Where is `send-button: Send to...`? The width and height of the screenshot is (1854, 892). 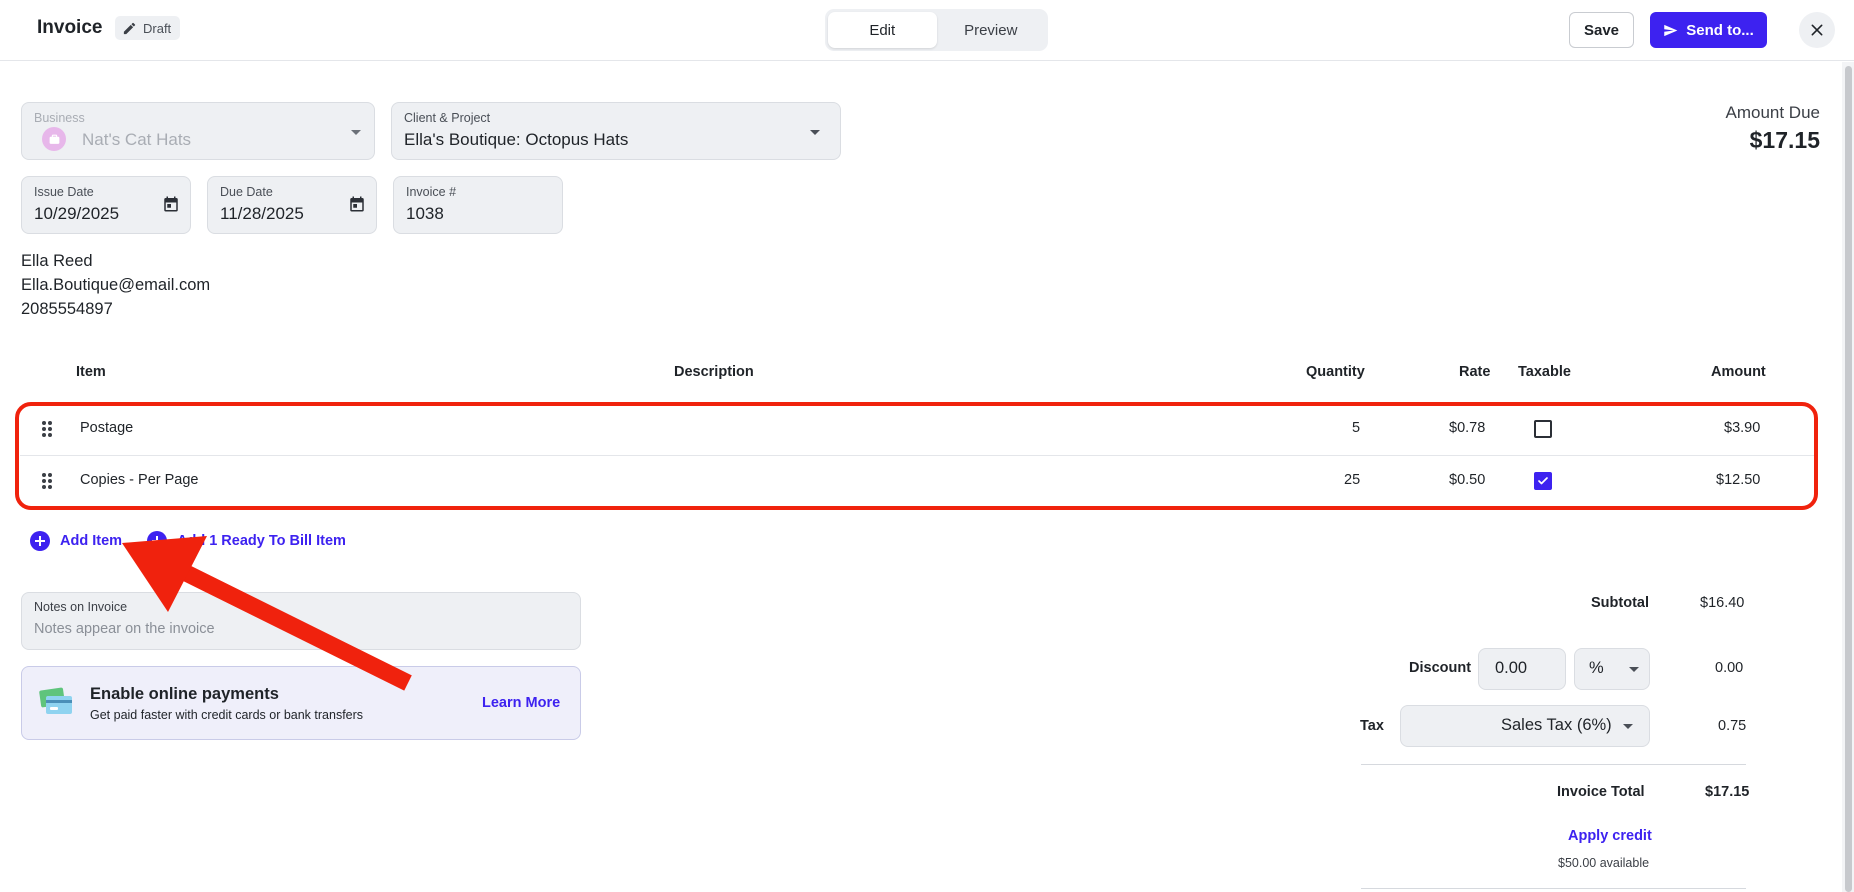 send-button: Send to... is located at coordinates (1708, 30).